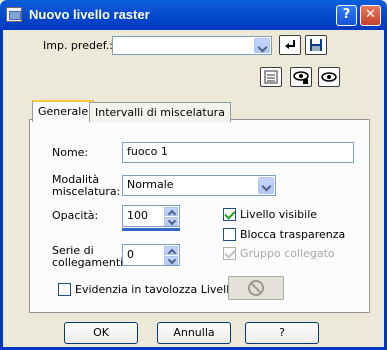  What do you see at coordinates (293, 234) in the screenshot?
I see `lock-transparency-label: Blocca trasparenza` at bounding box center [293, 234].